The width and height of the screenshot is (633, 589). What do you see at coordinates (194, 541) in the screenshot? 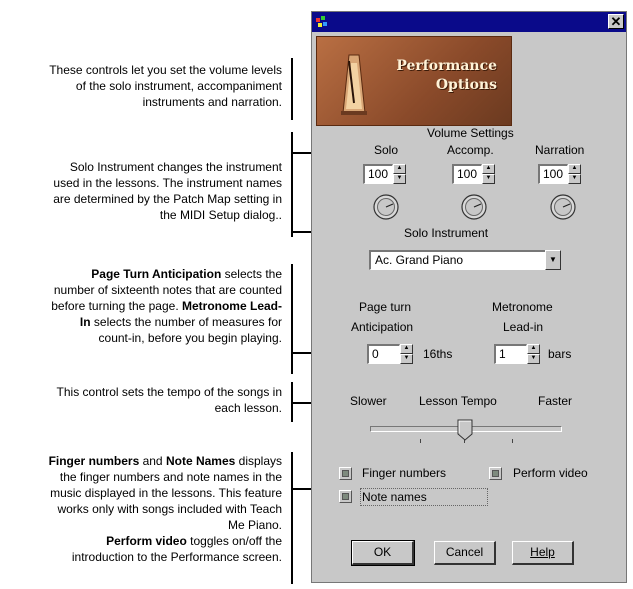
I see `annotation-line: Perform video toggles on/off the` at bounding box center [194, 541].